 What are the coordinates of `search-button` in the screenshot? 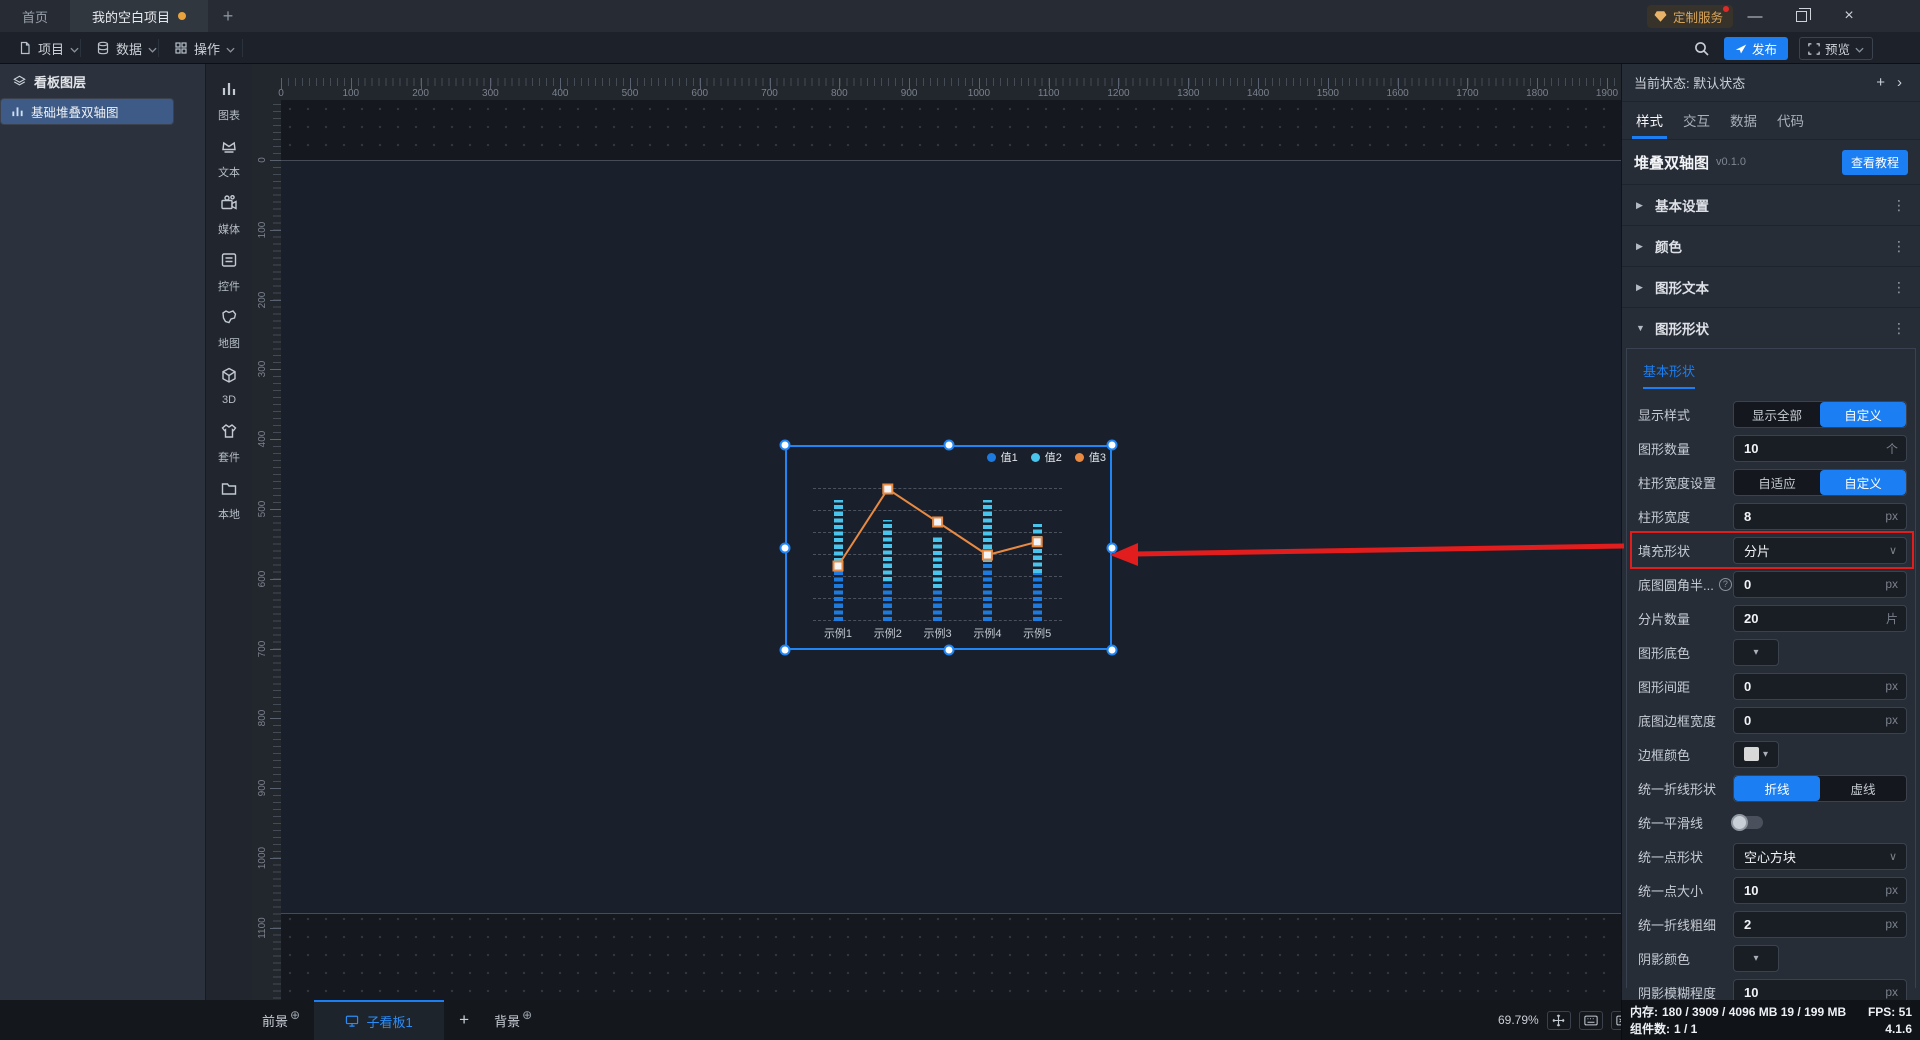 It's located at (1701, 48).